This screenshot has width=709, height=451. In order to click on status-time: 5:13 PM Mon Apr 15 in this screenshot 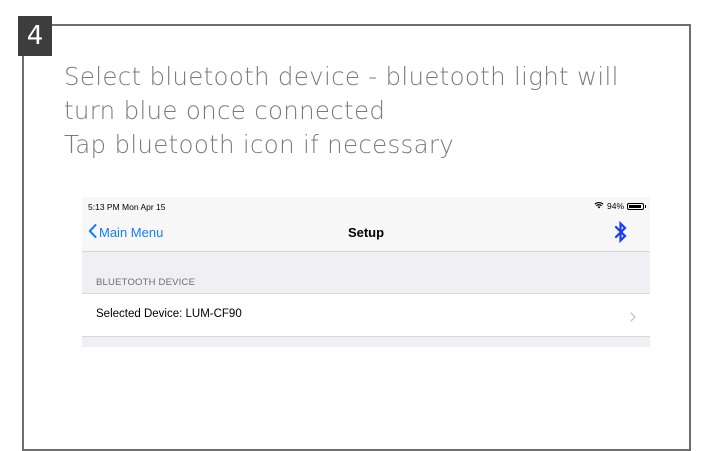, I will do `click(127, 207)`.